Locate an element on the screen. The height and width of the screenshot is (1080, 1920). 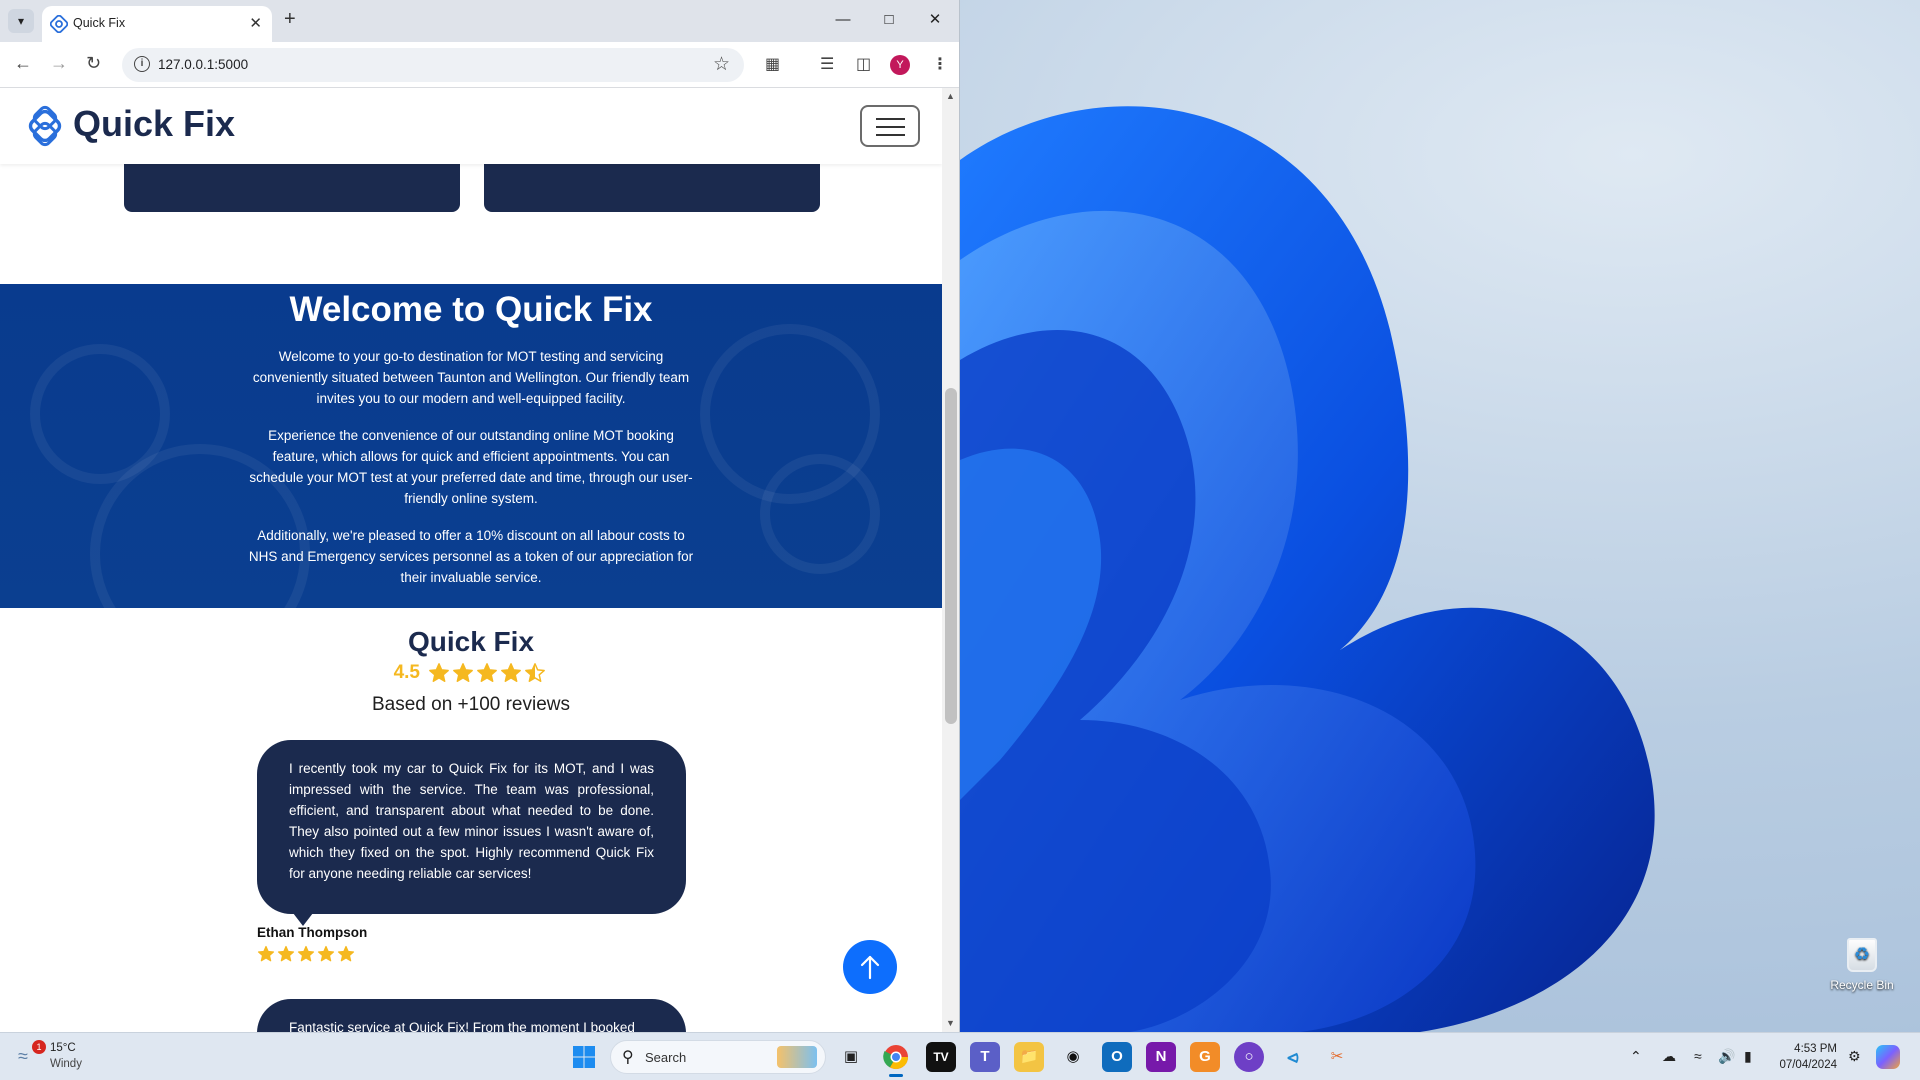
quick-fix-logo-icon is located at coordinates (45, 126).